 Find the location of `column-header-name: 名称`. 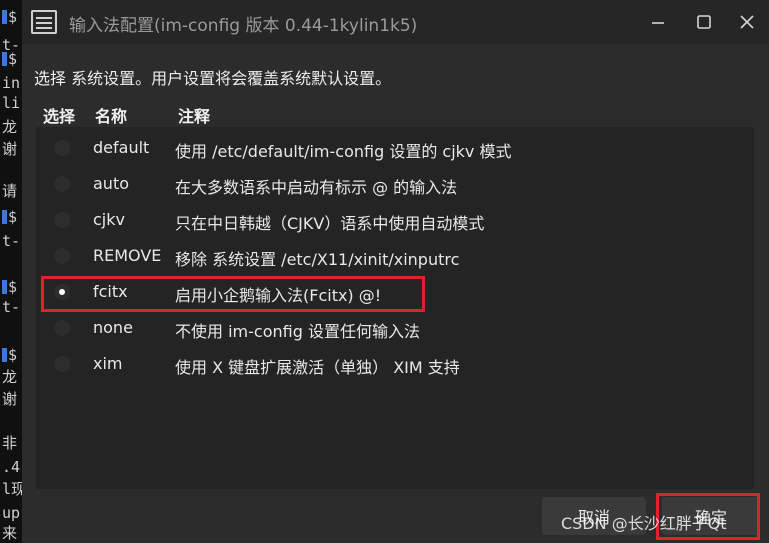

column-header-name: 名称 is located at coordinates (111, 115).